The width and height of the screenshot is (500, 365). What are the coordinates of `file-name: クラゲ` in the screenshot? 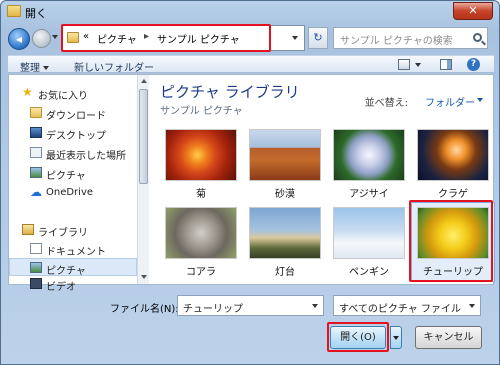 It's located at (453, 192).